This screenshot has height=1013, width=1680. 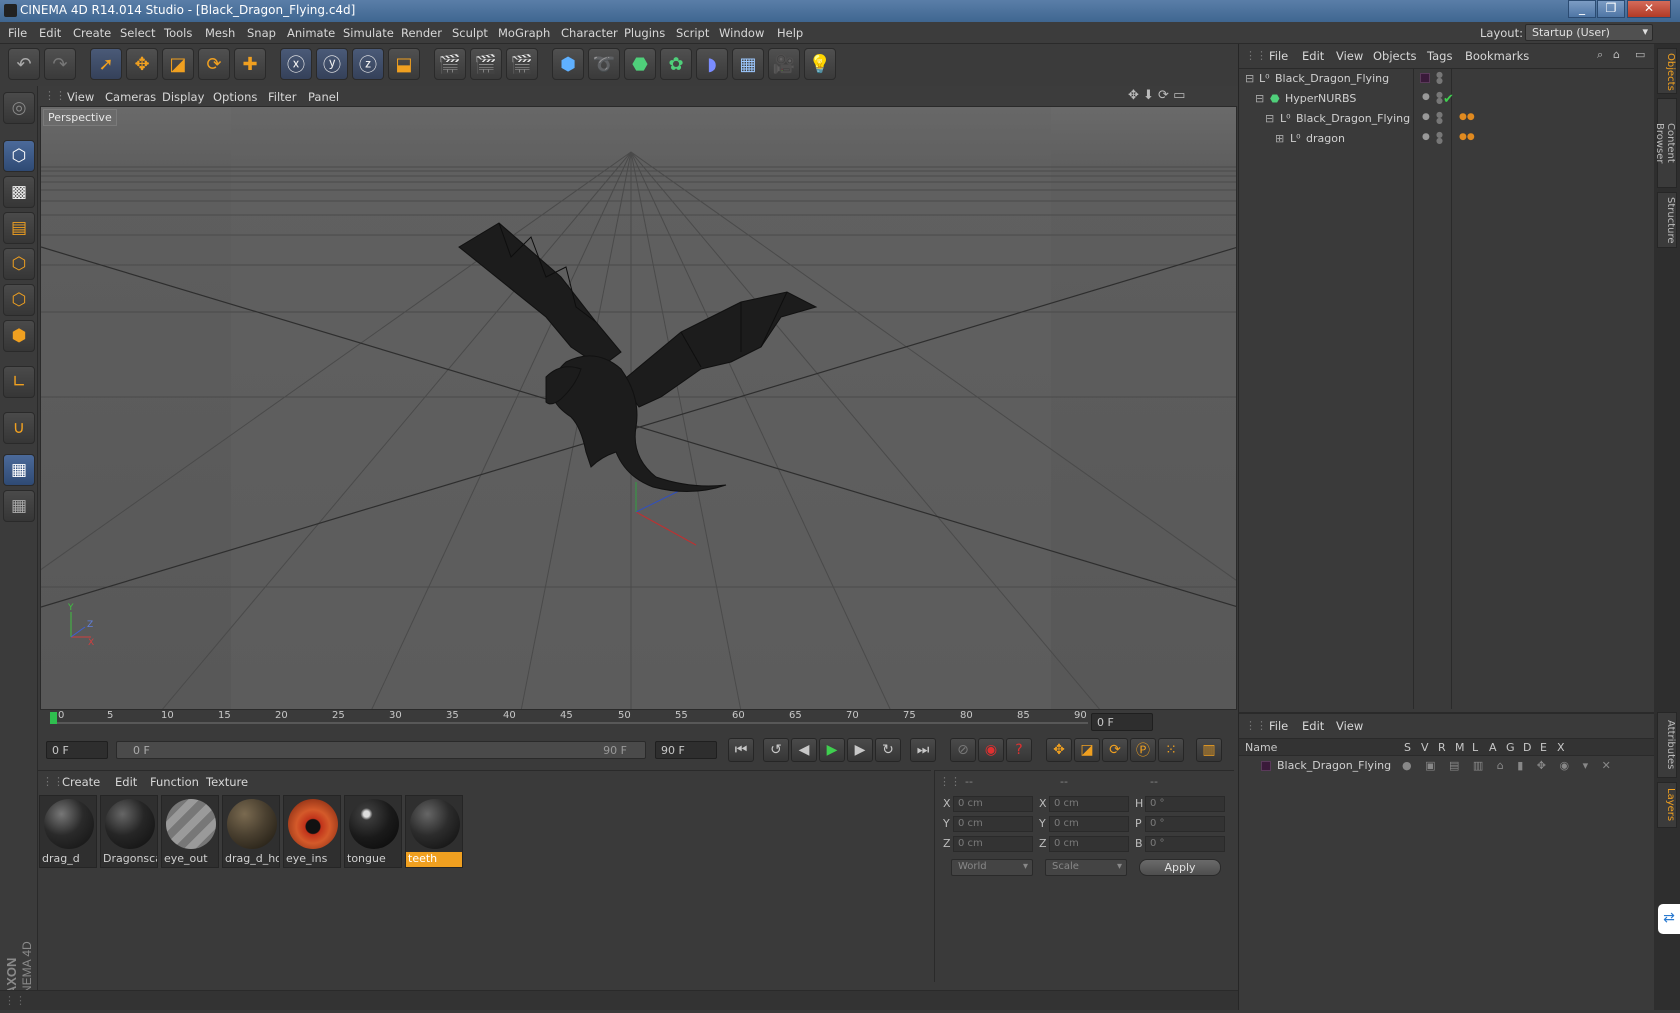 I want to click on viewport-menu-options: Options, so click(x=235, y=97).